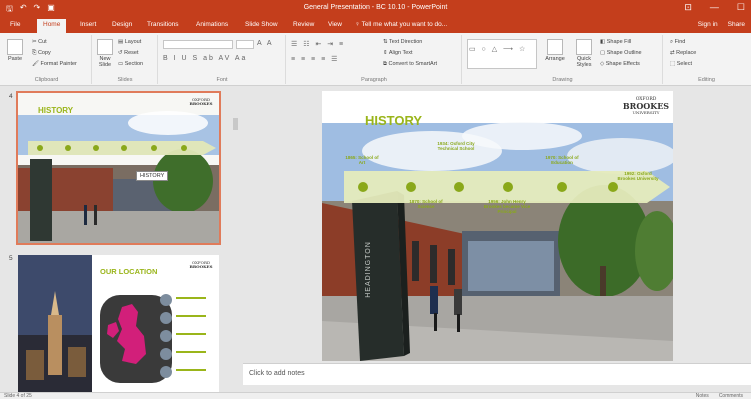  What do you see at coordinates (318, 44) in the screenshot?
I see `list-icons: ☰ ☷ ⇤ ⇥ ≡` at bounding box center [318, 44].